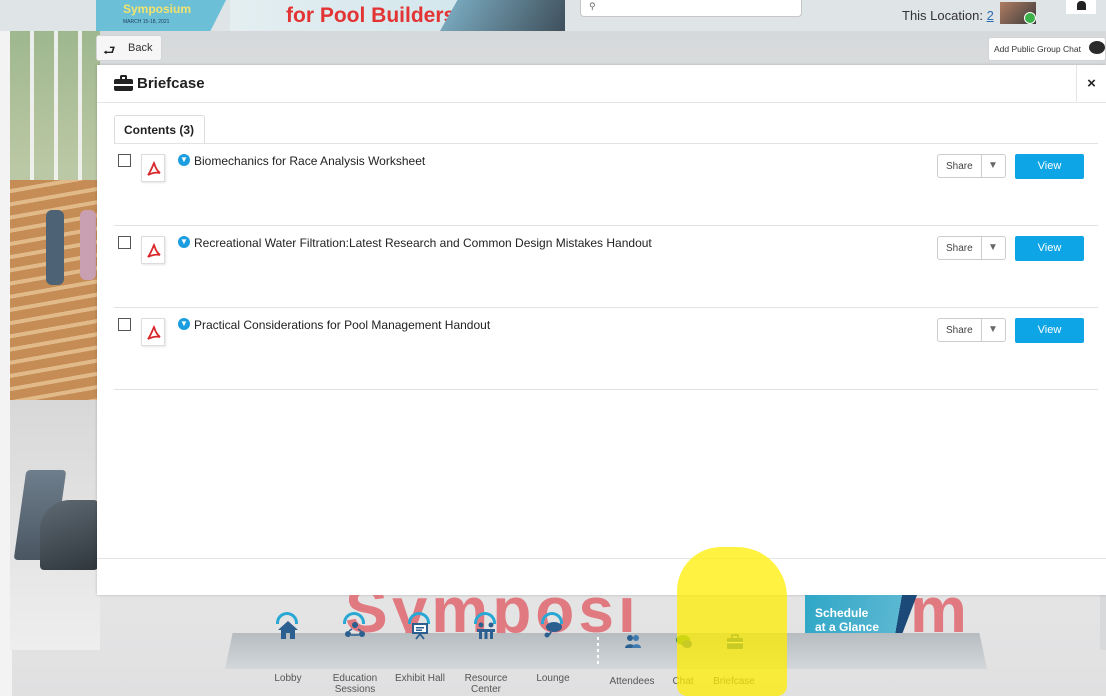 The width and height of the screenshot is (1106, 696). I want to click on logo-title: Symposium, so click(157, 9).